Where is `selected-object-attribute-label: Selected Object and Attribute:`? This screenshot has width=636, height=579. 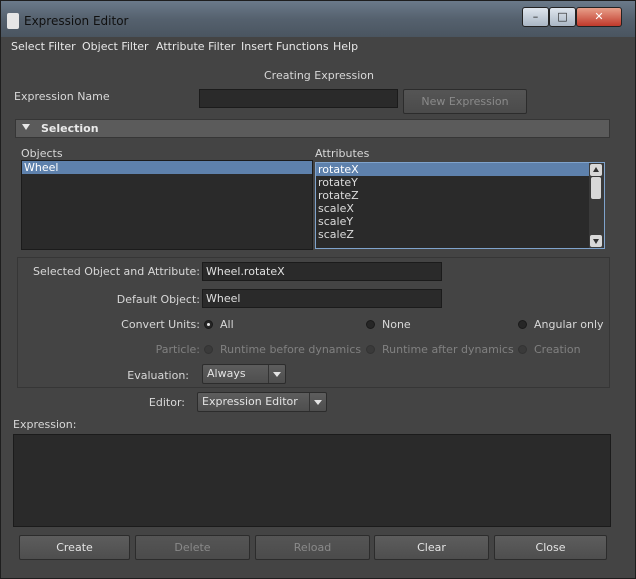 selected-object-attribute-label: Selected Object and Attribute: is located at coordinates (116, 271).